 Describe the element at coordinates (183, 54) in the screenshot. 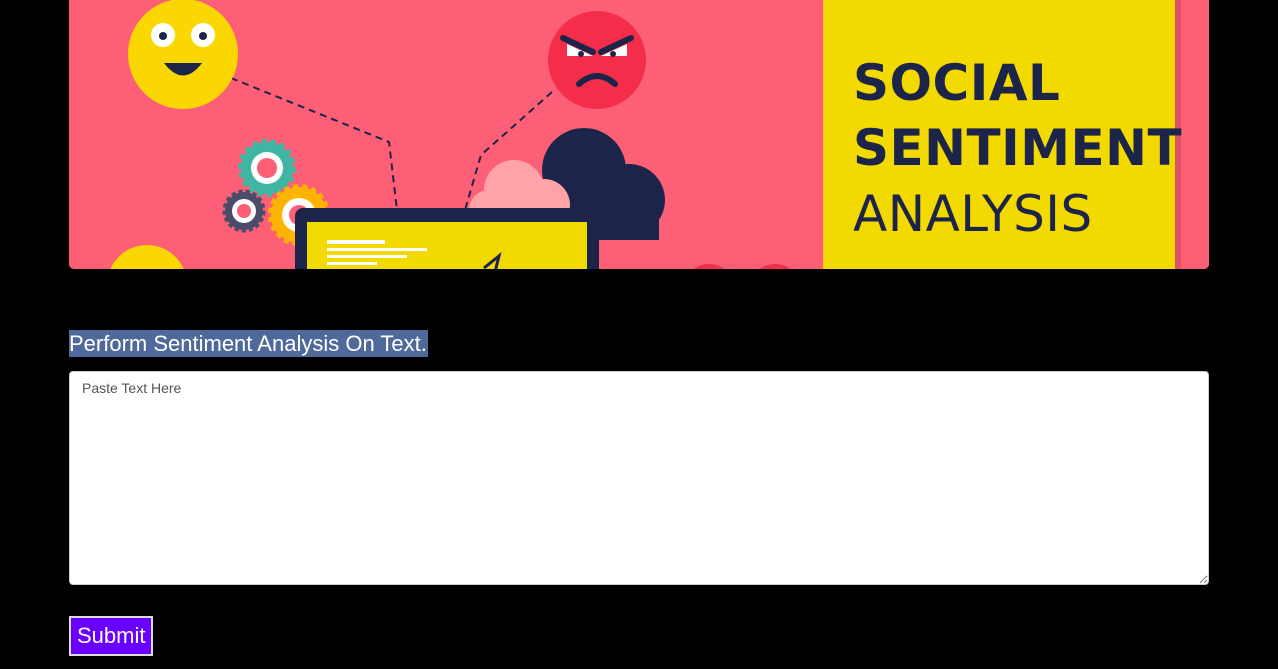

I see `happy-face-icon` at that location.